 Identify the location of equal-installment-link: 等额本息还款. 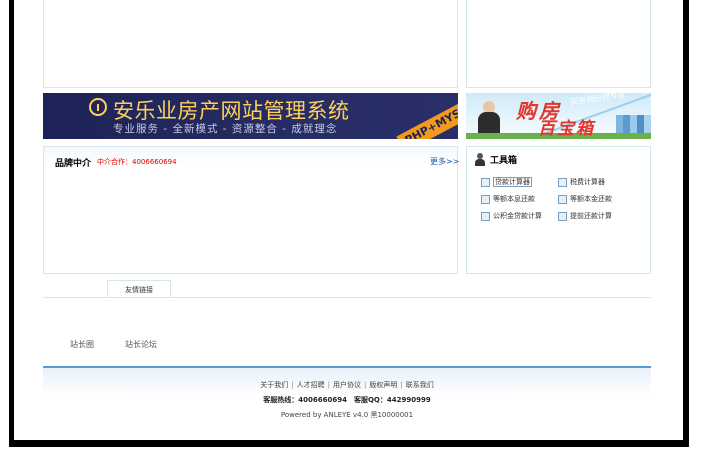
(508, 199).